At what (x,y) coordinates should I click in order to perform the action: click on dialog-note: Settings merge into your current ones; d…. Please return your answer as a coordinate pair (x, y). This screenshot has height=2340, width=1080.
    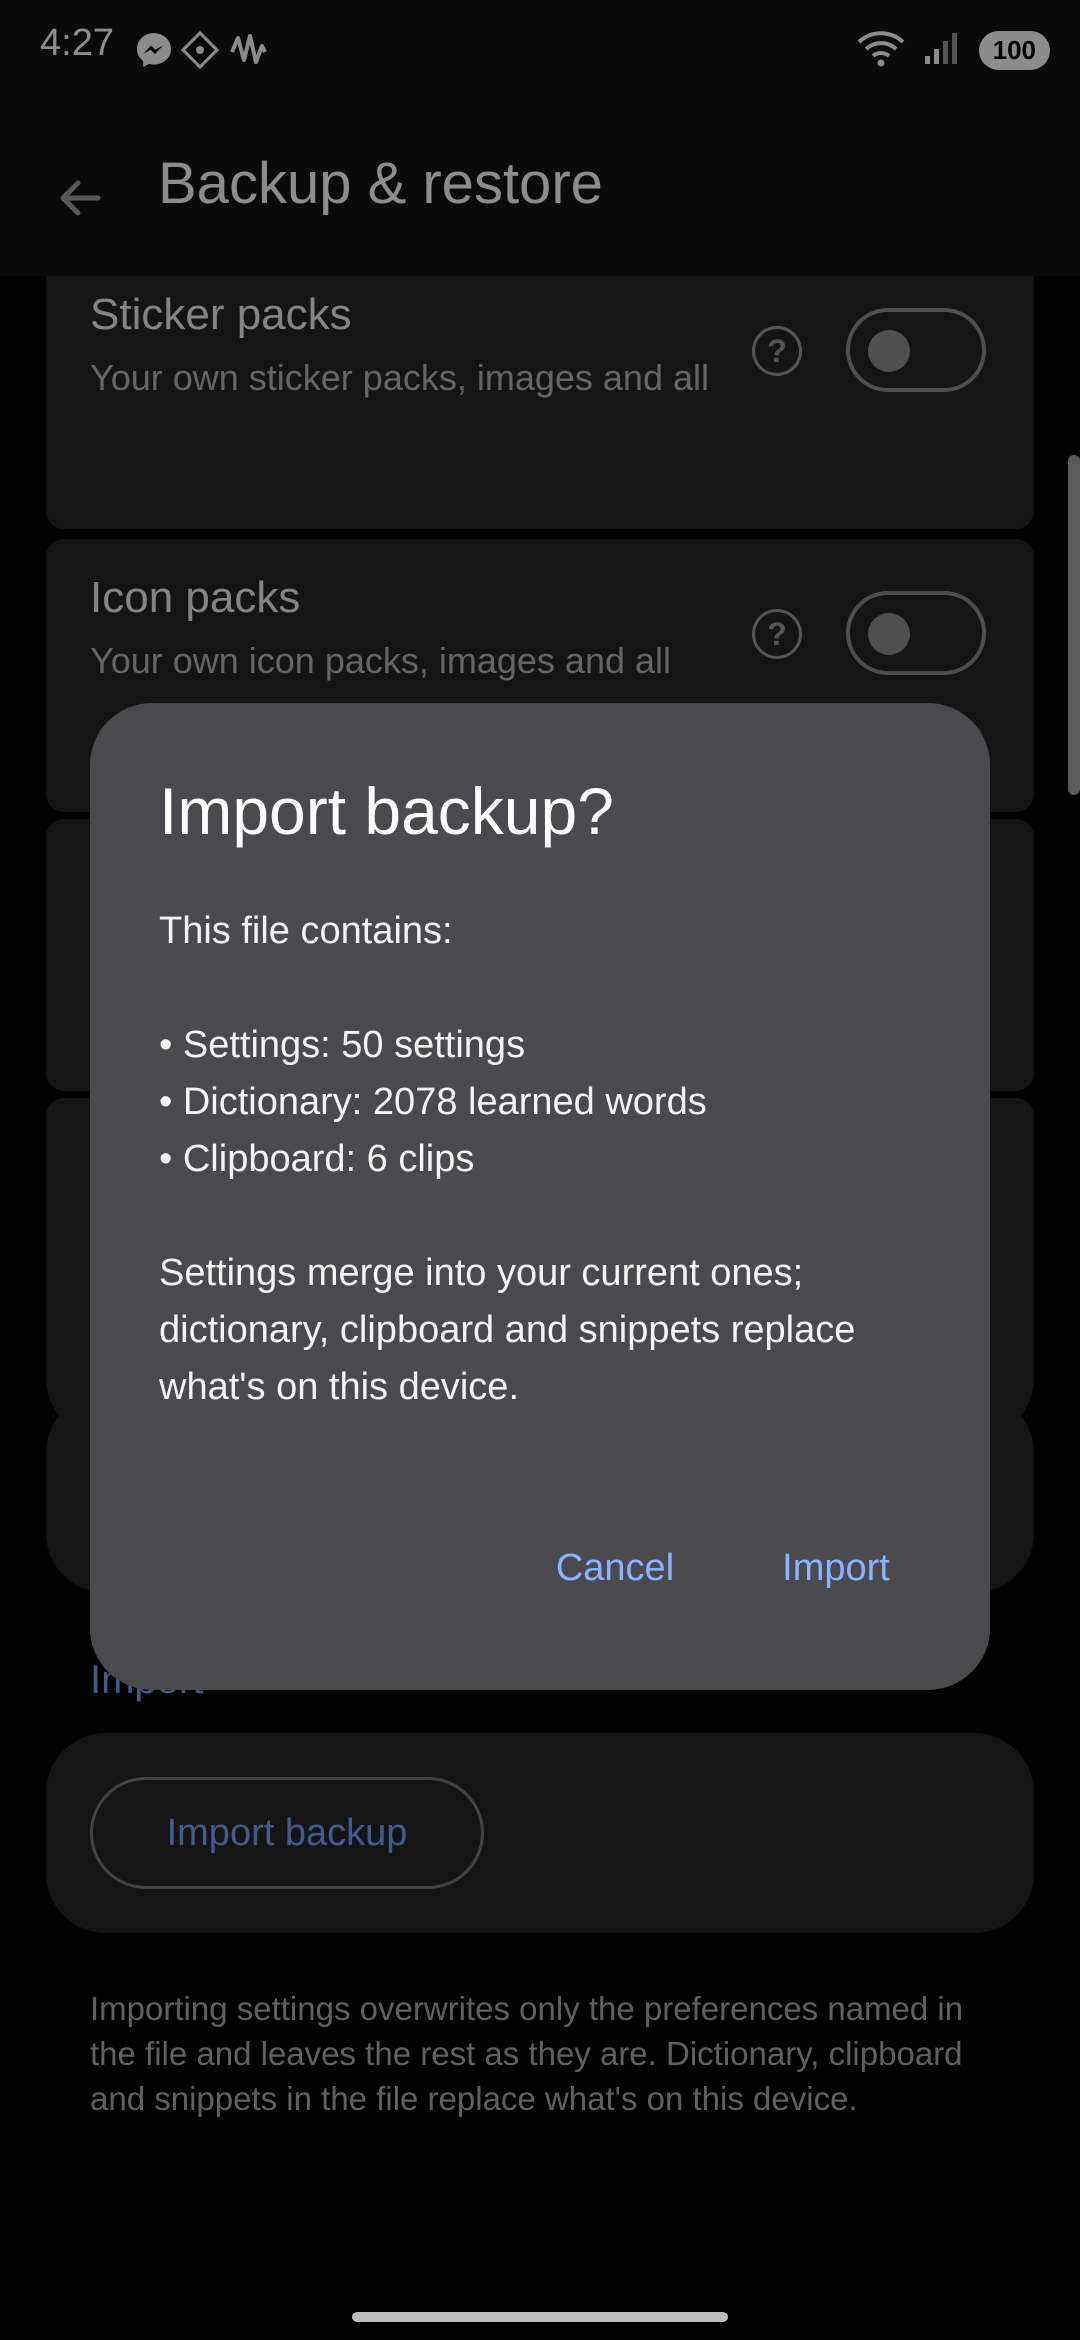
    Looking at the image, I should click on (507, 1330).